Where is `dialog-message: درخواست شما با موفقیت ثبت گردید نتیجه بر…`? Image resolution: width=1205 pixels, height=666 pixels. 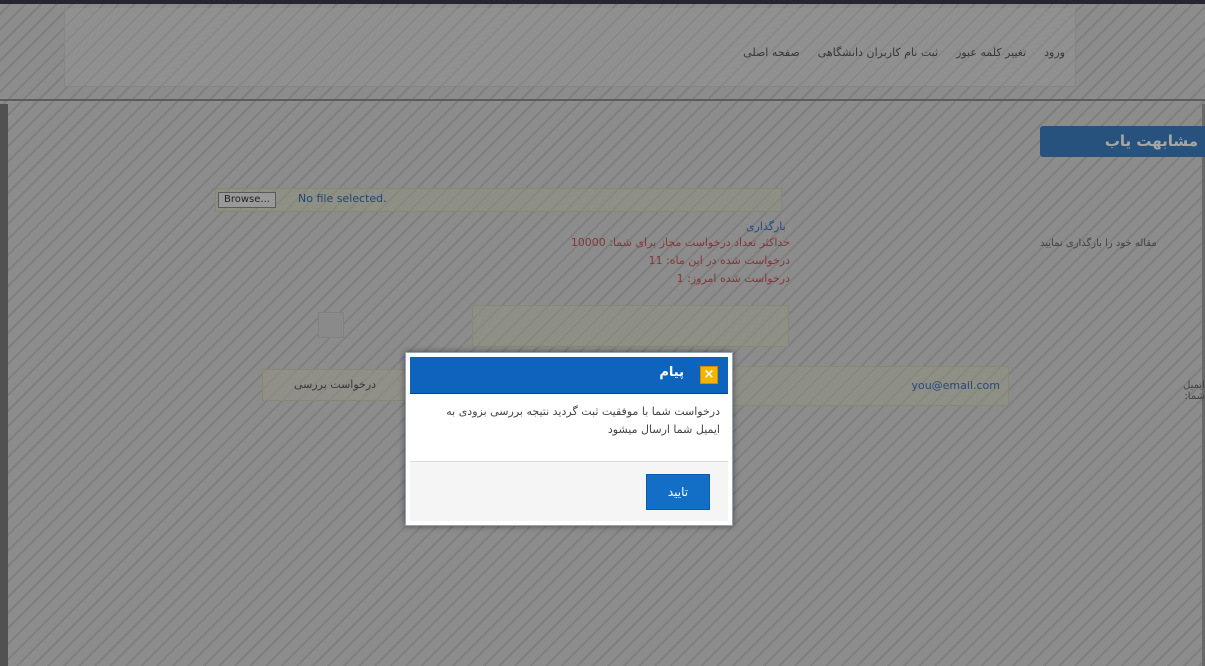 dialog-message: درخواست شما با موفقیت ثبت گردید نتیجه بر… is located at coordinates (583, 420).